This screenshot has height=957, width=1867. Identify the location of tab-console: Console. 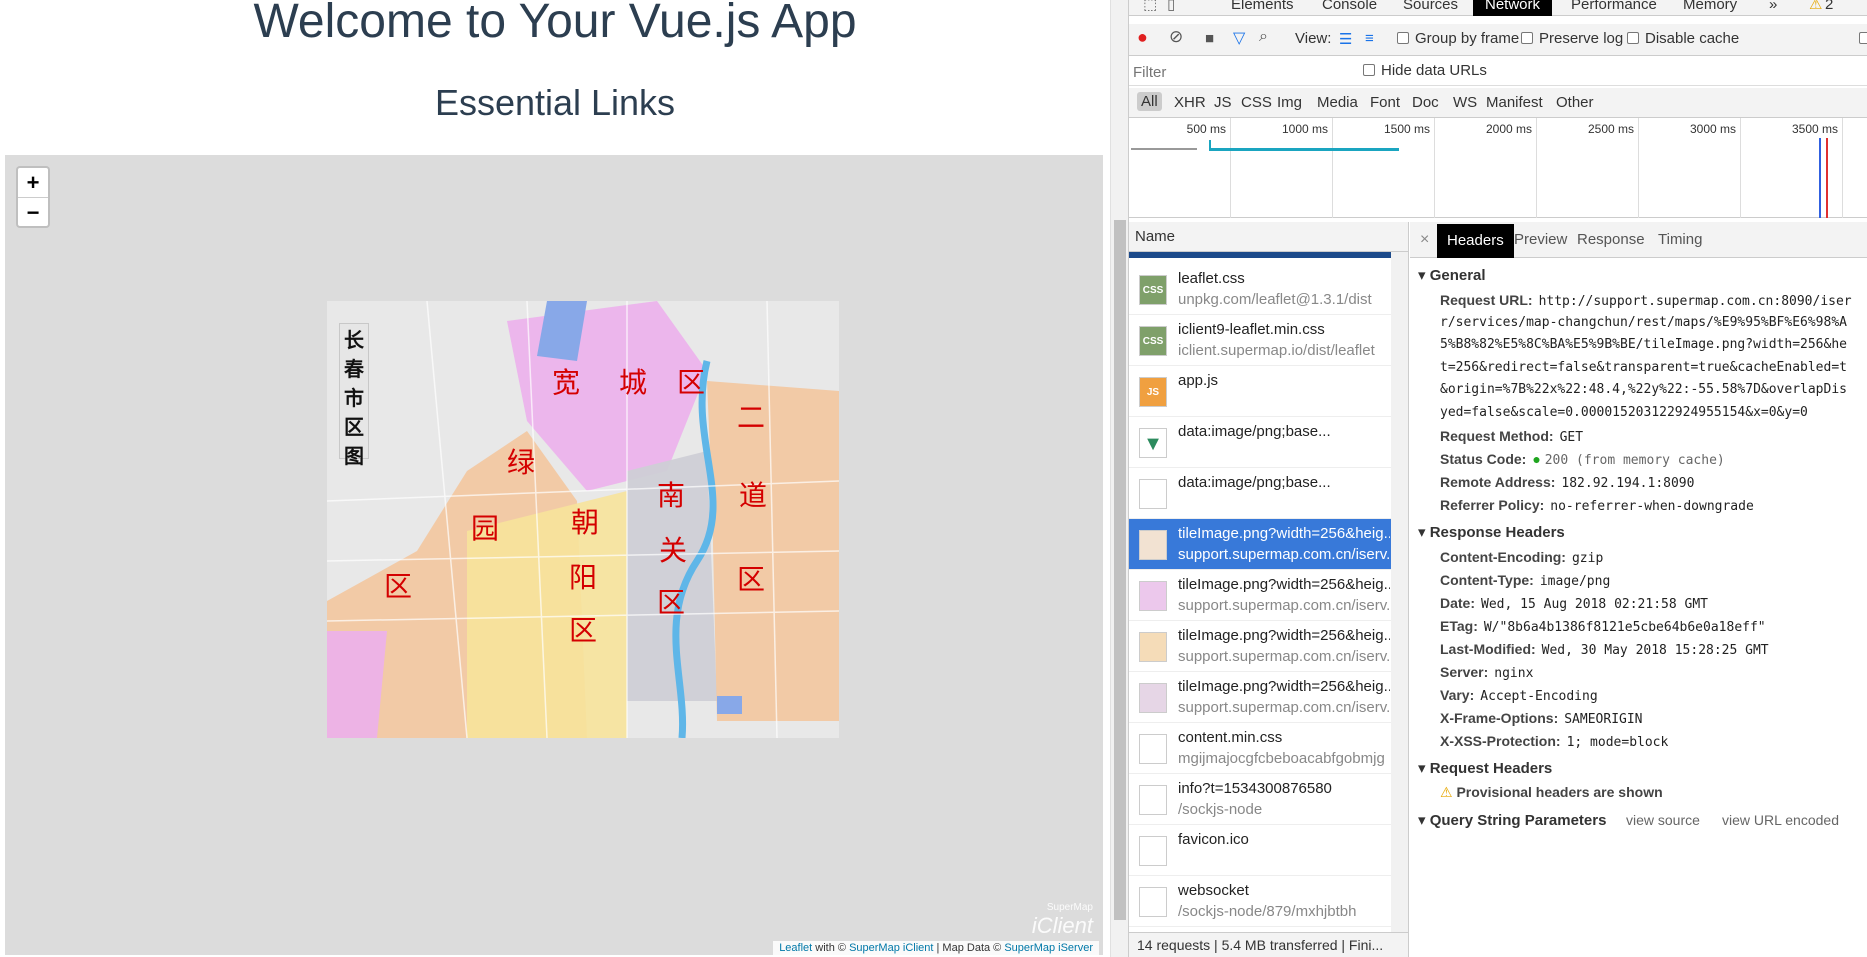
(1349, 8).